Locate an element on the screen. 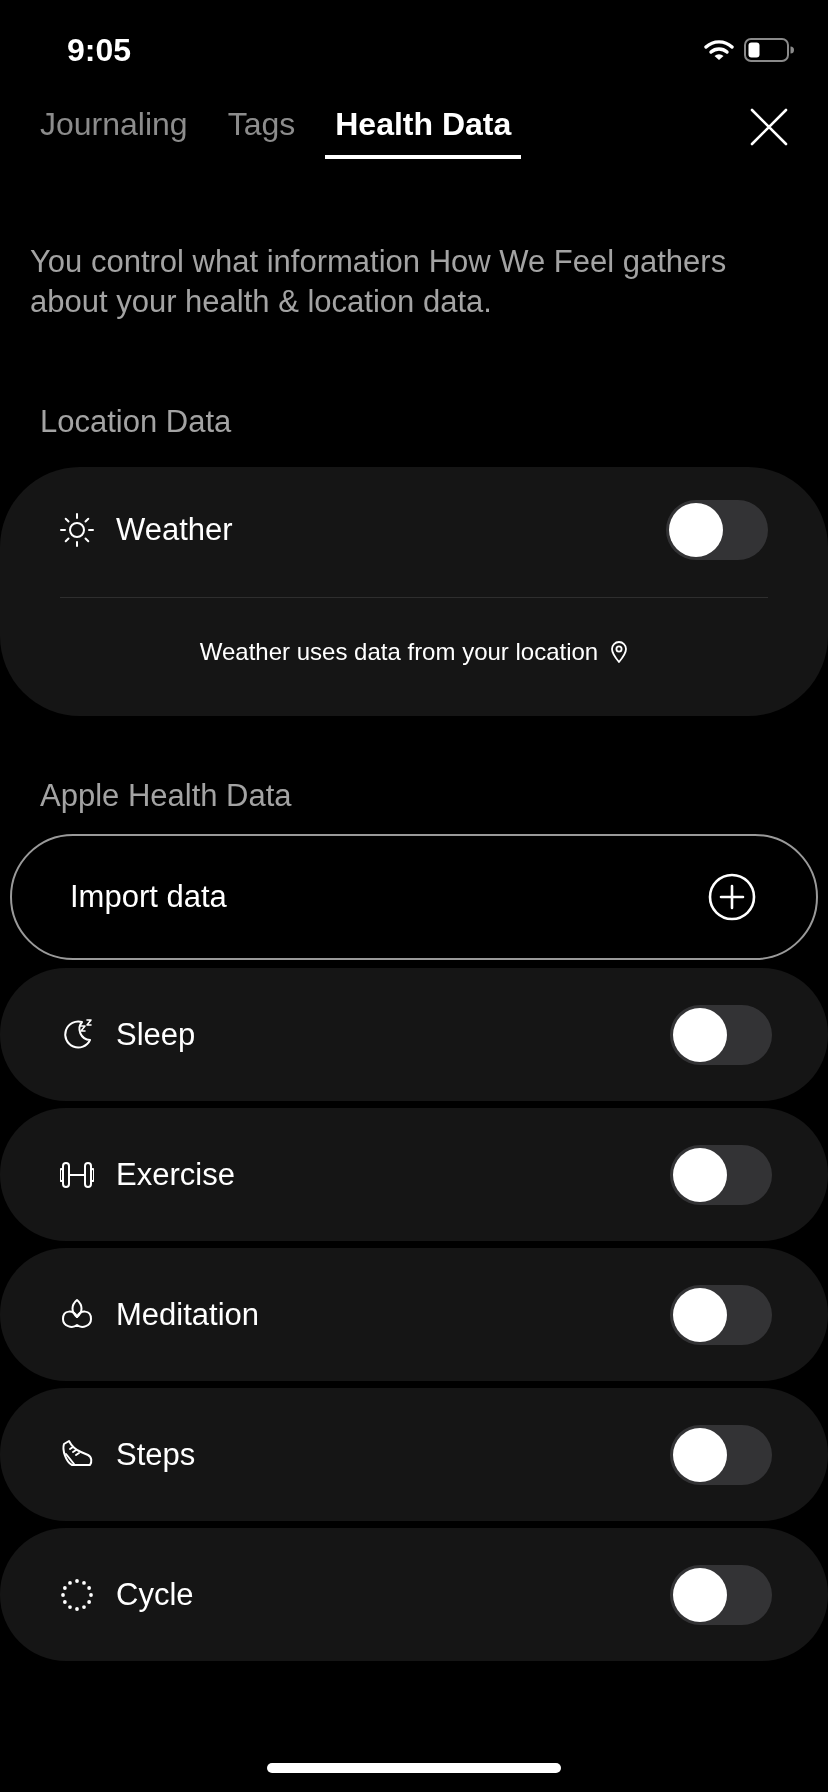 This screenshot has height=1792, width=828. sun-icon is located at coordinates (77, 530).